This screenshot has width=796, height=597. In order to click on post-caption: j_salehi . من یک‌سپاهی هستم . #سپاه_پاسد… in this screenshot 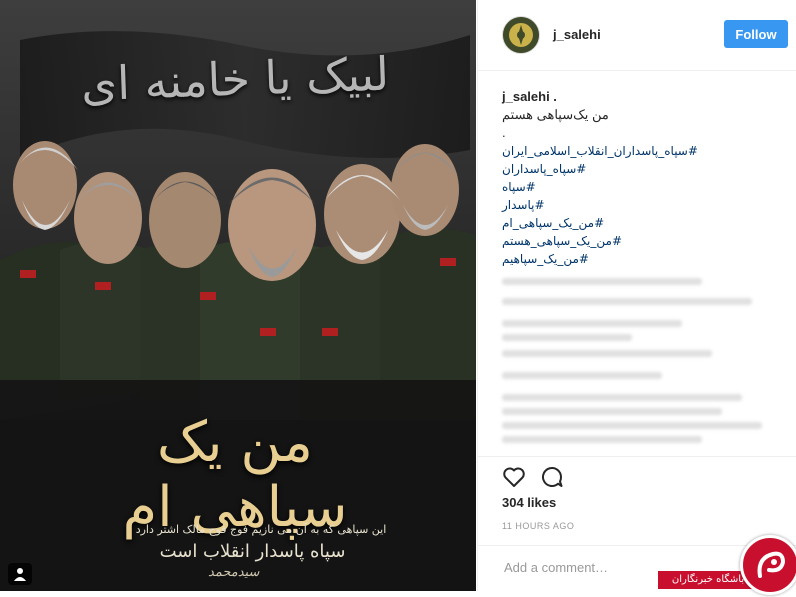, I will do `click(646, 178)`.